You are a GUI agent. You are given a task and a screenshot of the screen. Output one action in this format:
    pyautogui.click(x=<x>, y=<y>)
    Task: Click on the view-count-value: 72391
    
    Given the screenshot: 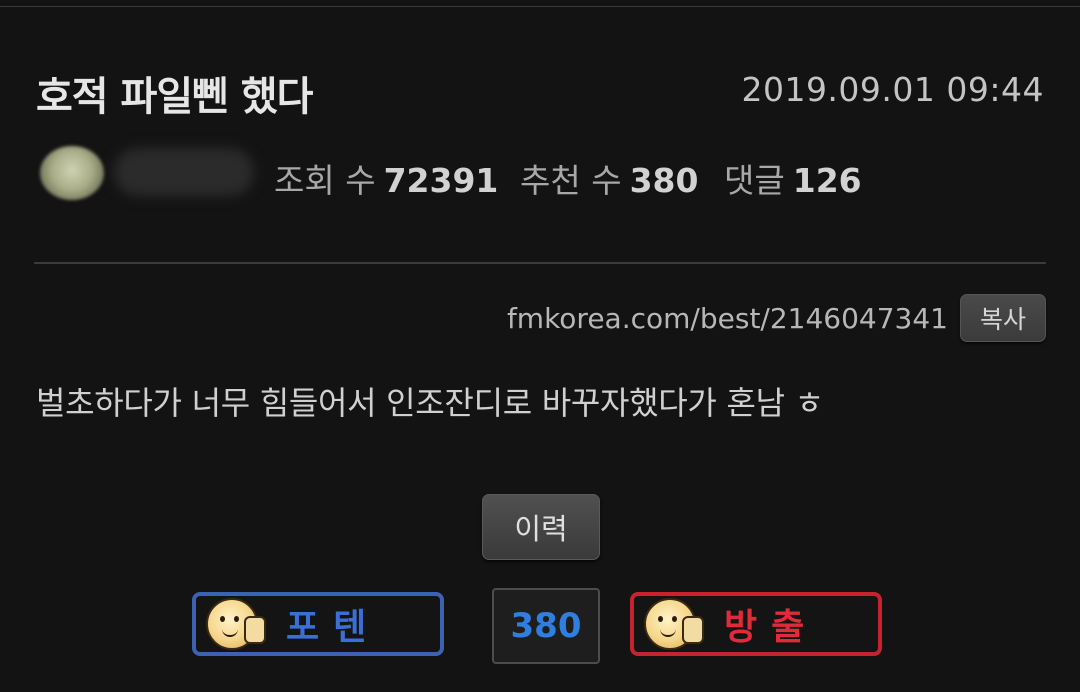 What is the action you would take?
    pyautogui.click(x=441, y=180)
    